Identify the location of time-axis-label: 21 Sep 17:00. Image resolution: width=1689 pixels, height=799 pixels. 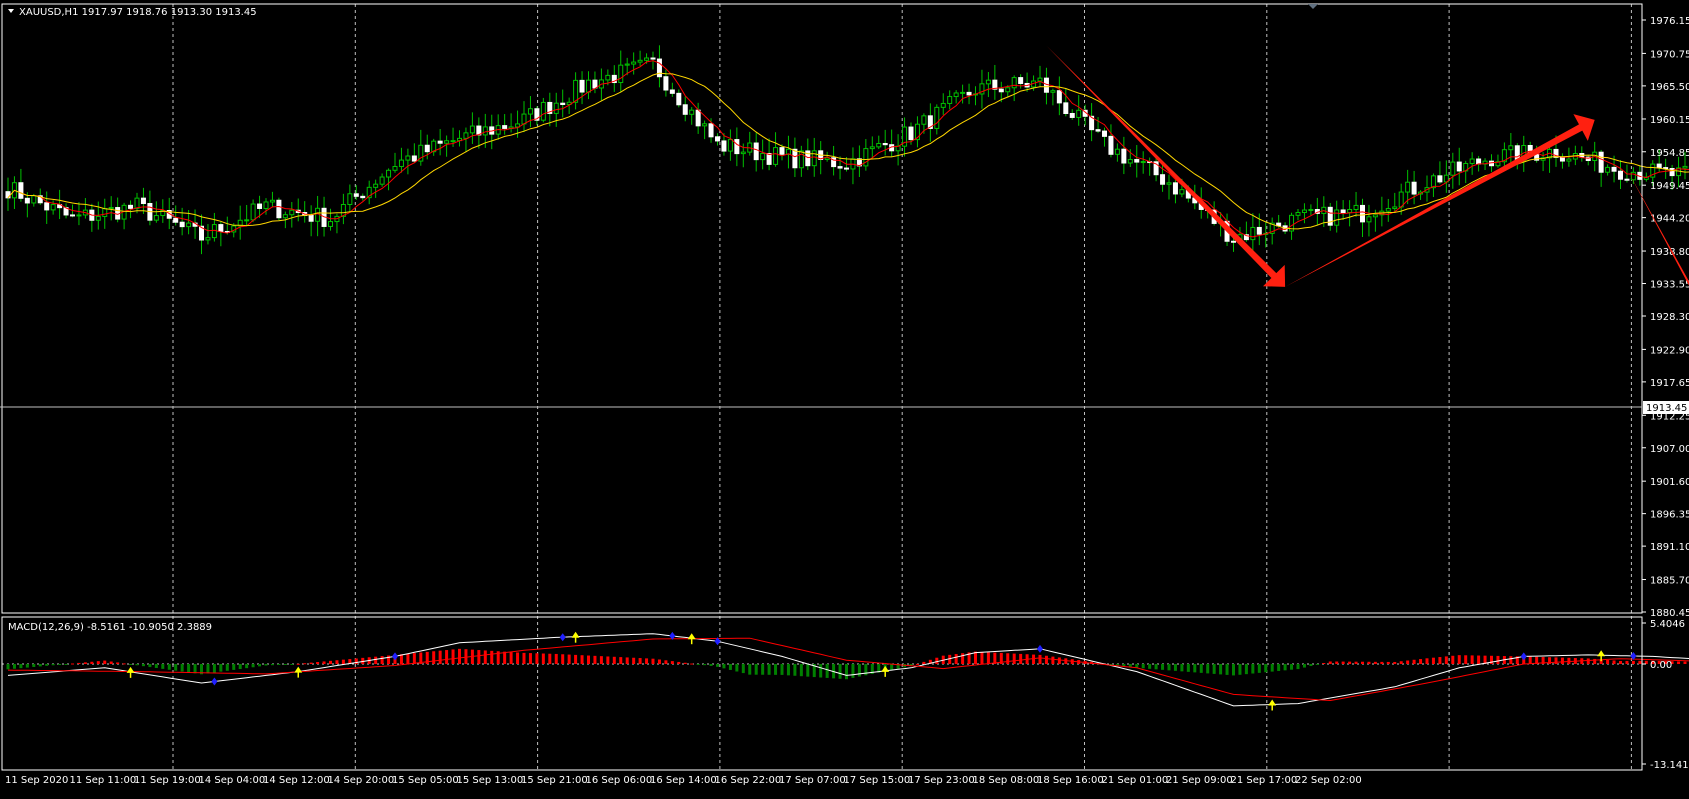
(1264, 780).